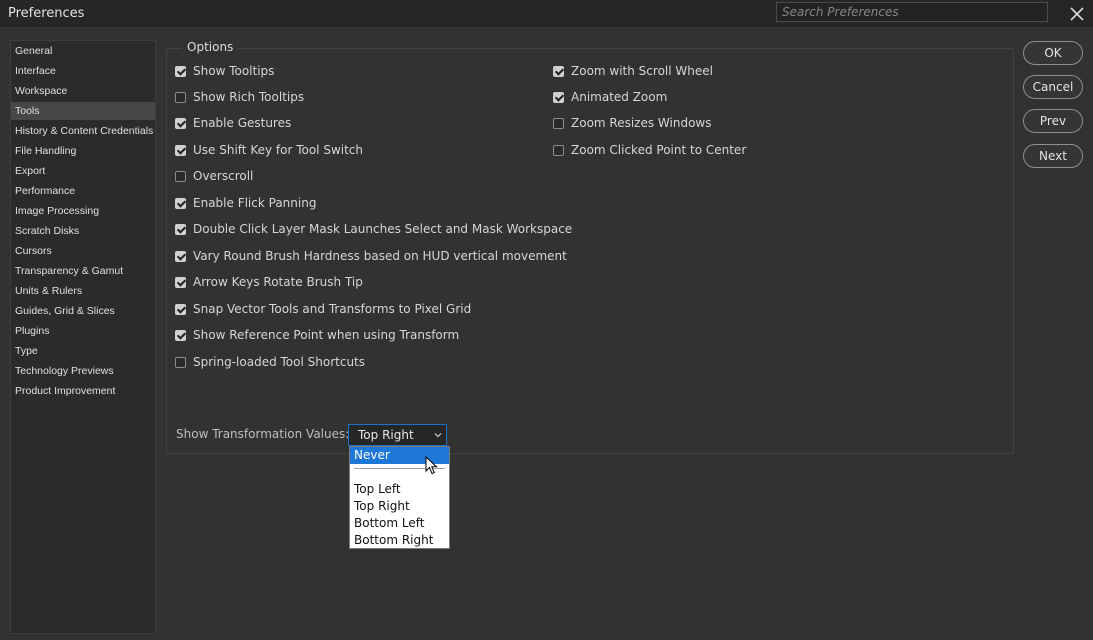  Describe the element at coordinates (234, 71) in the screenshot. I see `checkbox-label: Show Tooltips` at that location.